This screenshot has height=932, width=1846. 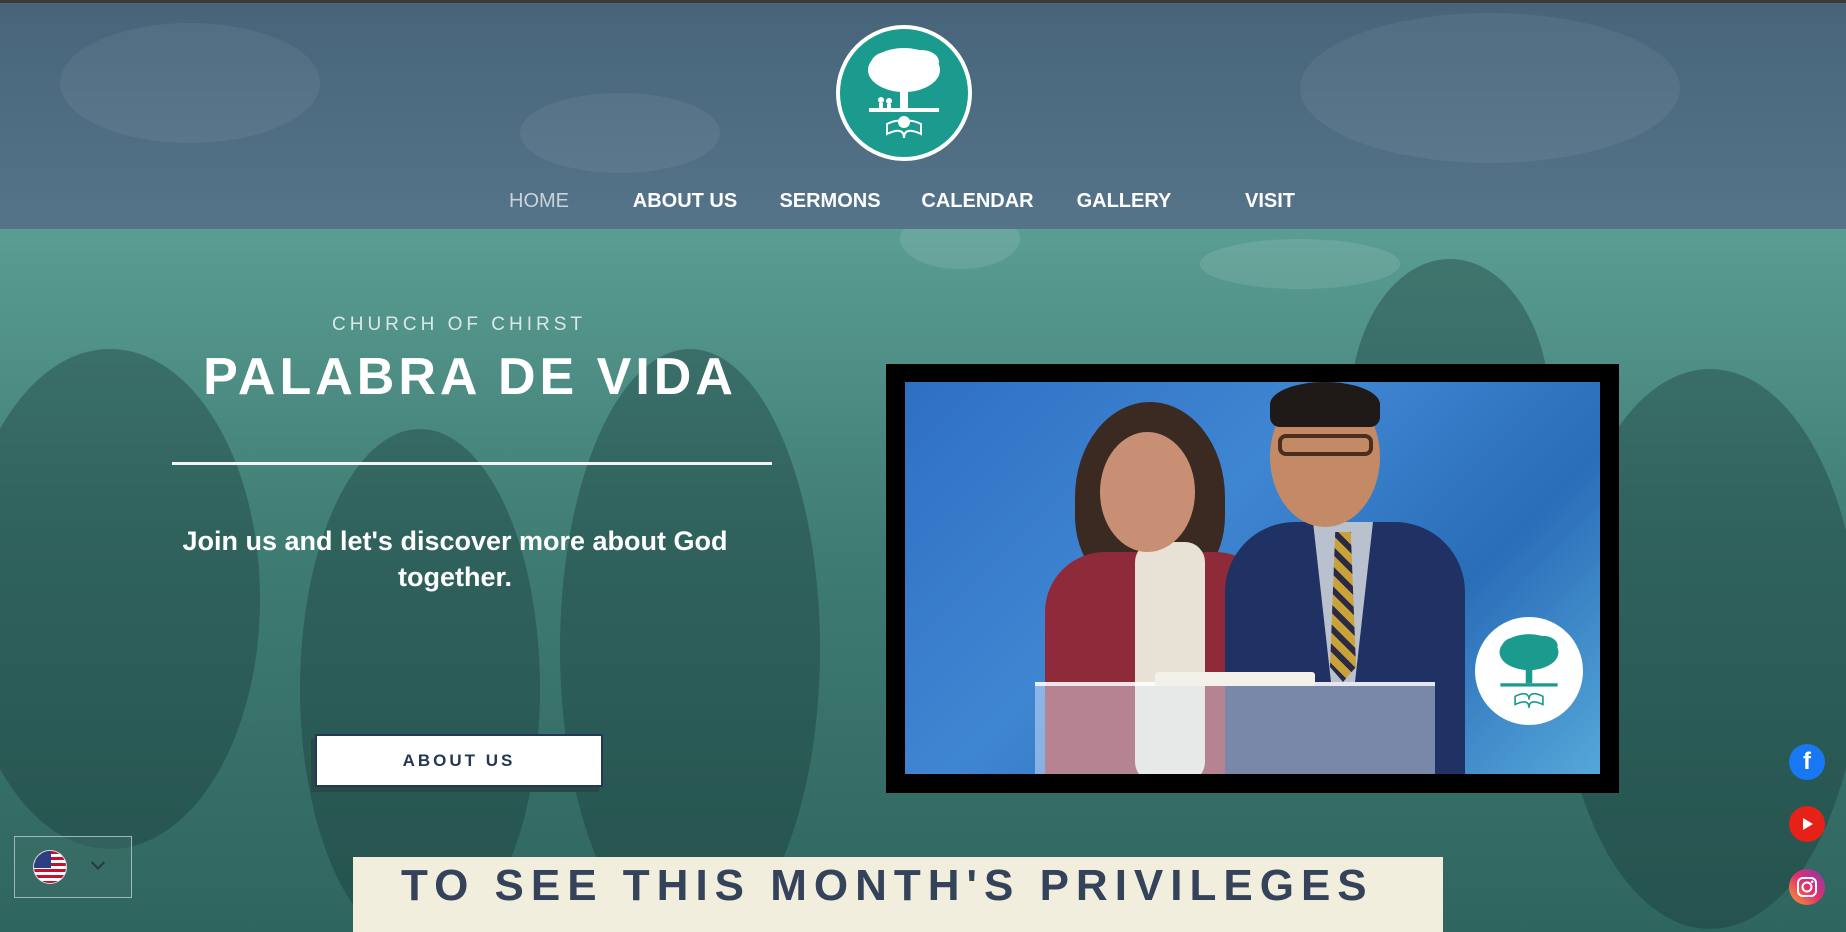 I want to click on page-title: PALABRA DE VIDA, so click(x=470, y=377).